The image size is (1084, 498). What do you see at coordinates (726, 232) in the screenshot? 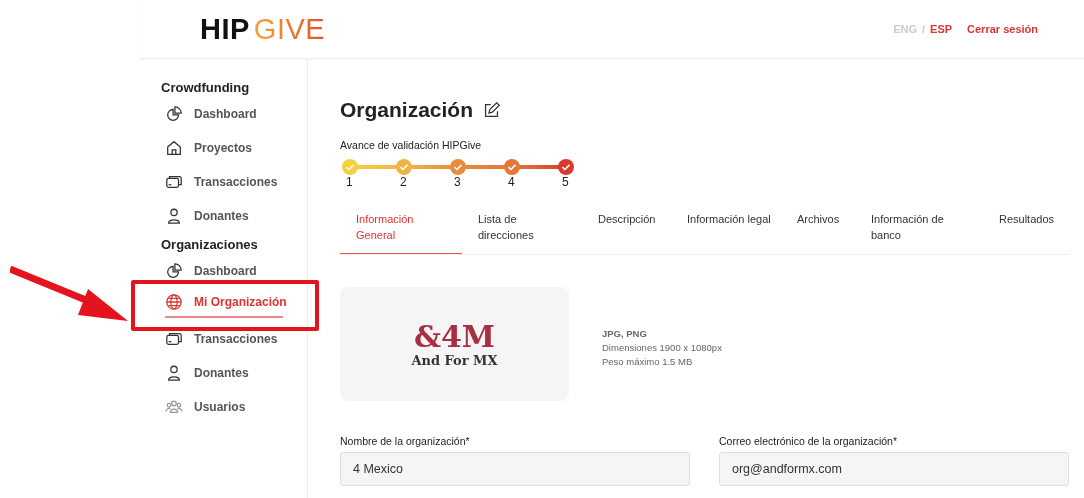
I see `tab: Información legal` at bounding box center [726, 232].